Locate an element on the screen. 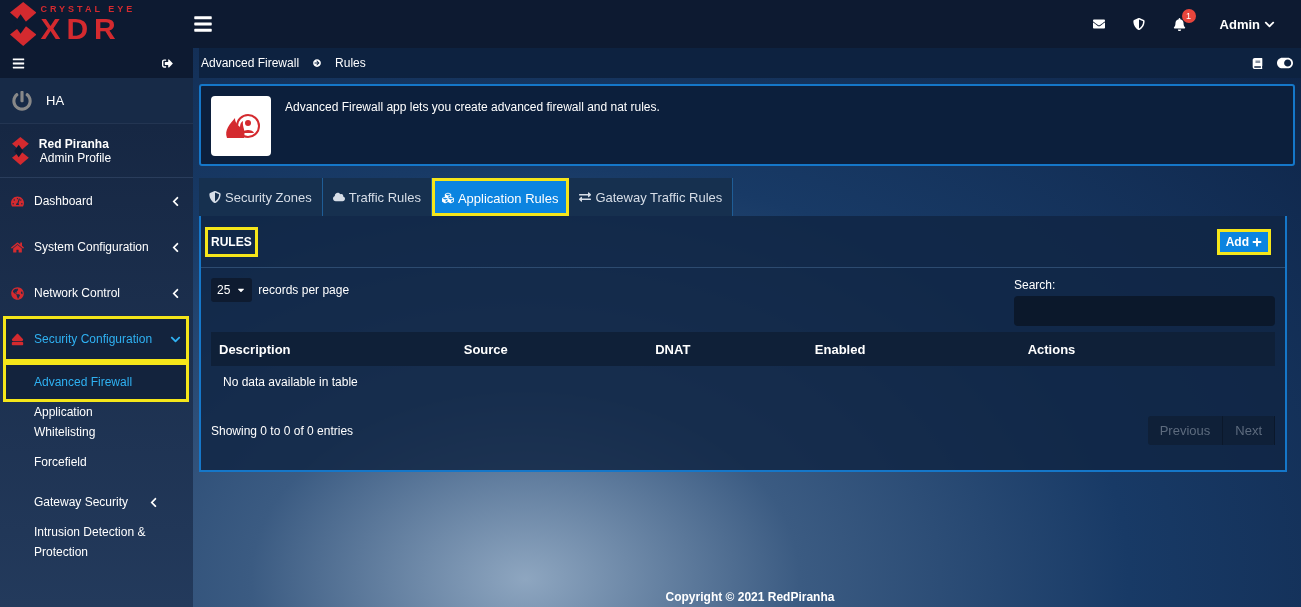 The height and width of the screenshot is (607, 1301). tab: Security Zones is located at coordinates (261, 197).